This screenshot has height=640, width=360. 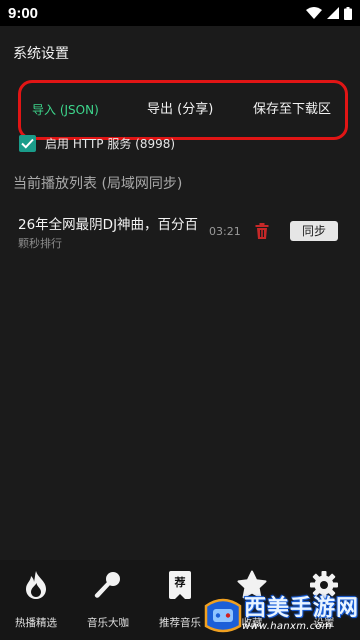 I want to click on http-service-checkbox, so click(x=27, y=143).